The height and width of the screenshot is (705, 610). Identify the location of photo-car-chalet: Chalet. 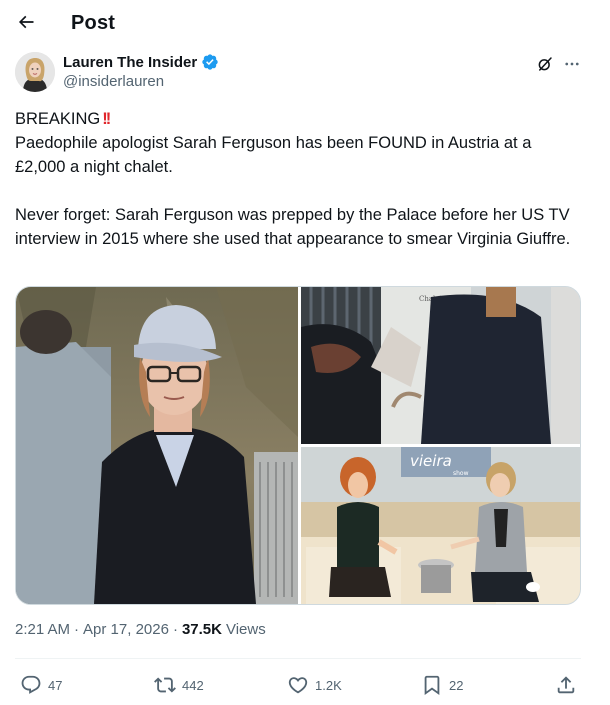
(440, 365).